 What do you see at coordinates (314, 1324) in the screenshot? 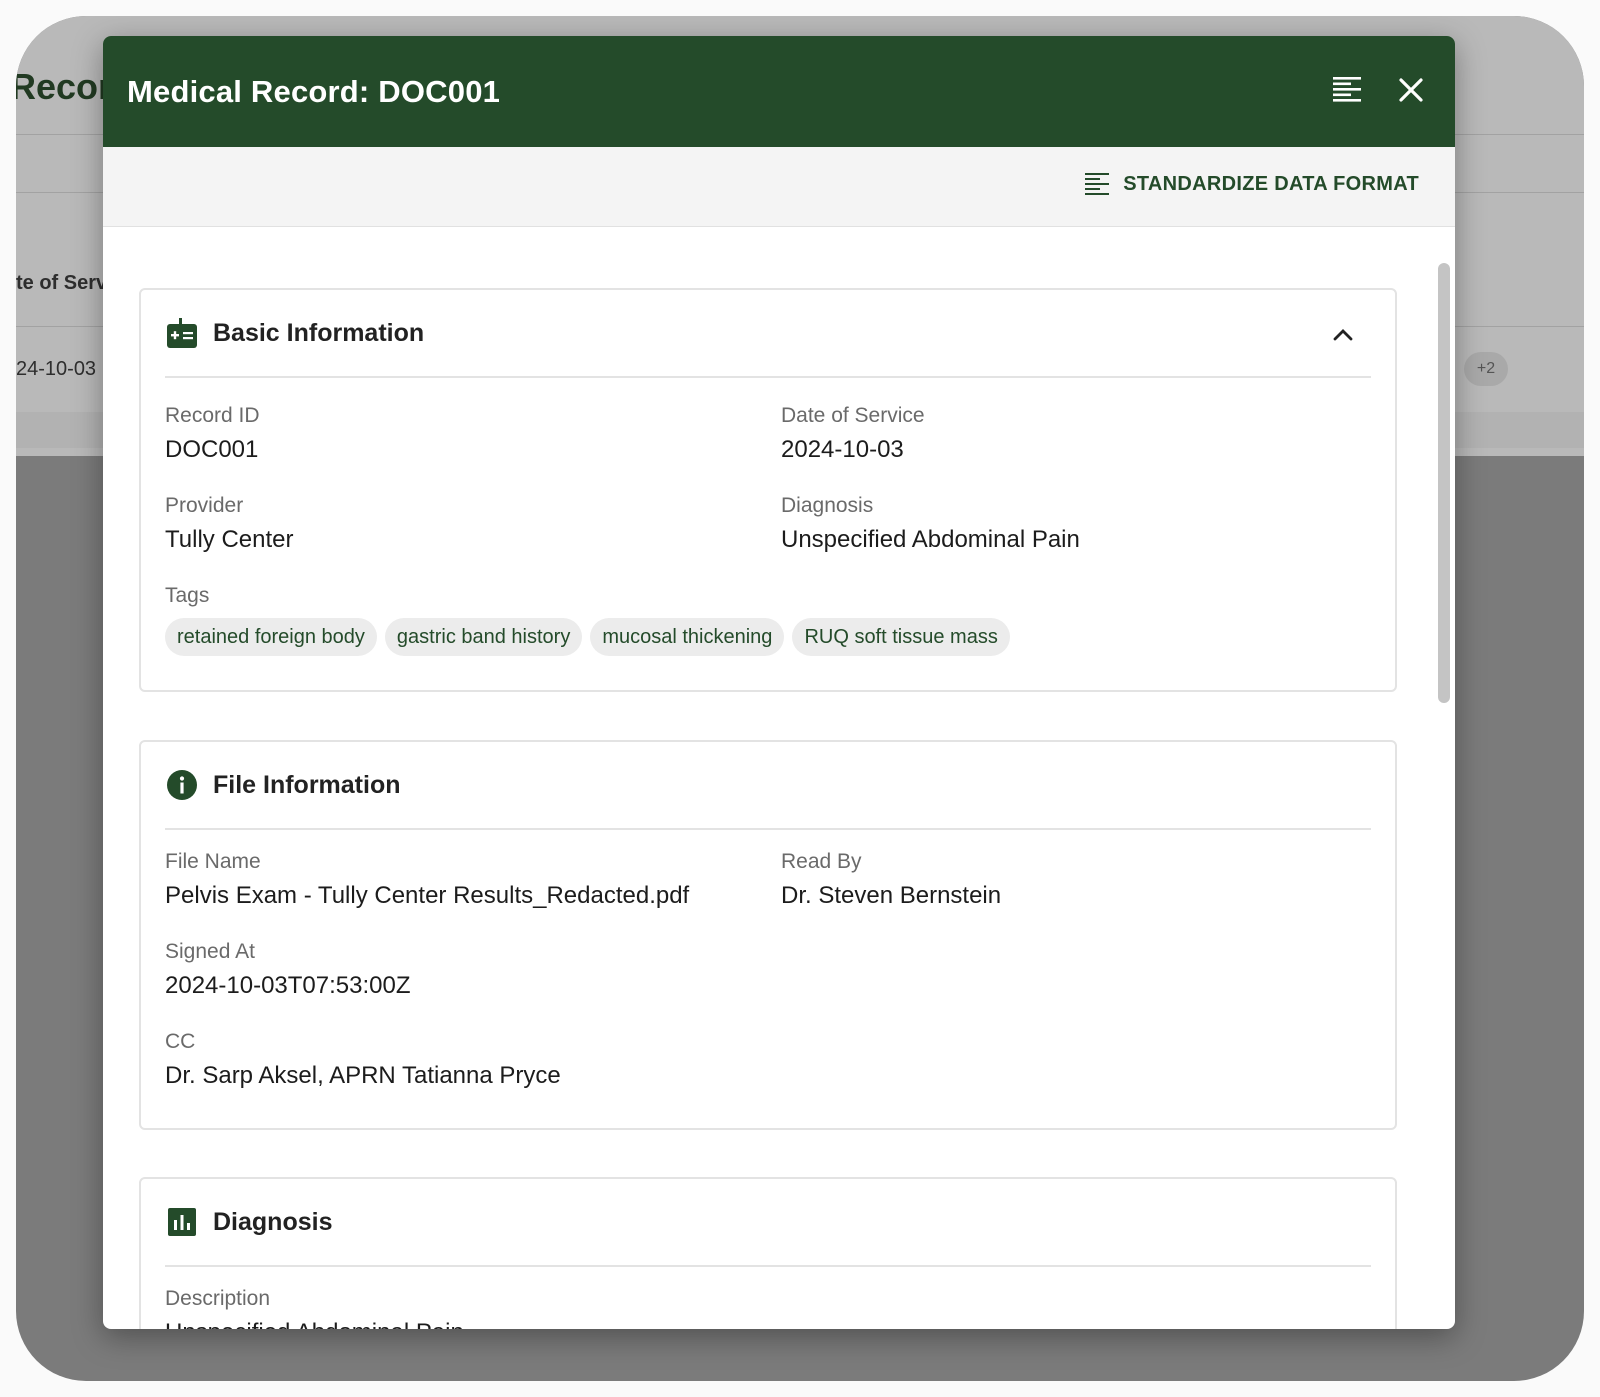
I see `description-value: Unspecified Abdominal Pain` at bounding box center [314, 1324].